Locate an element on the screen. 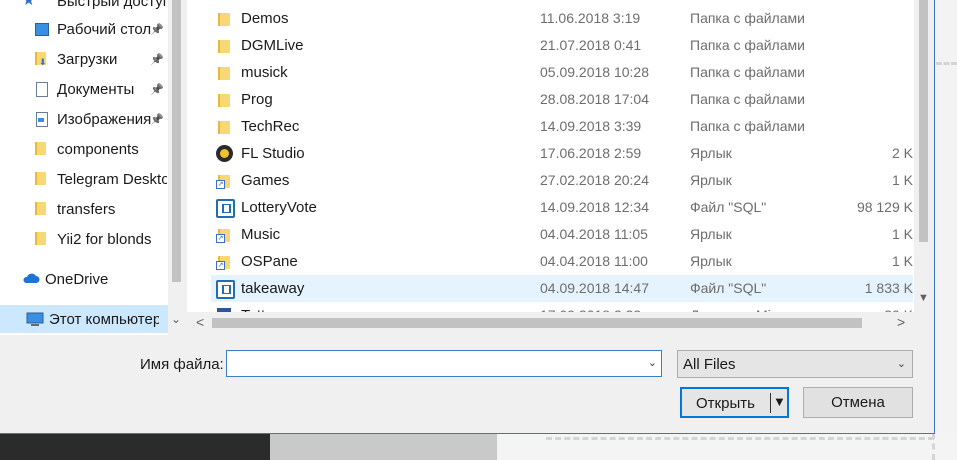  file-row: TechRec 14.09.2018 3:39 Папка с файлами is located at coordinates (562, 126).